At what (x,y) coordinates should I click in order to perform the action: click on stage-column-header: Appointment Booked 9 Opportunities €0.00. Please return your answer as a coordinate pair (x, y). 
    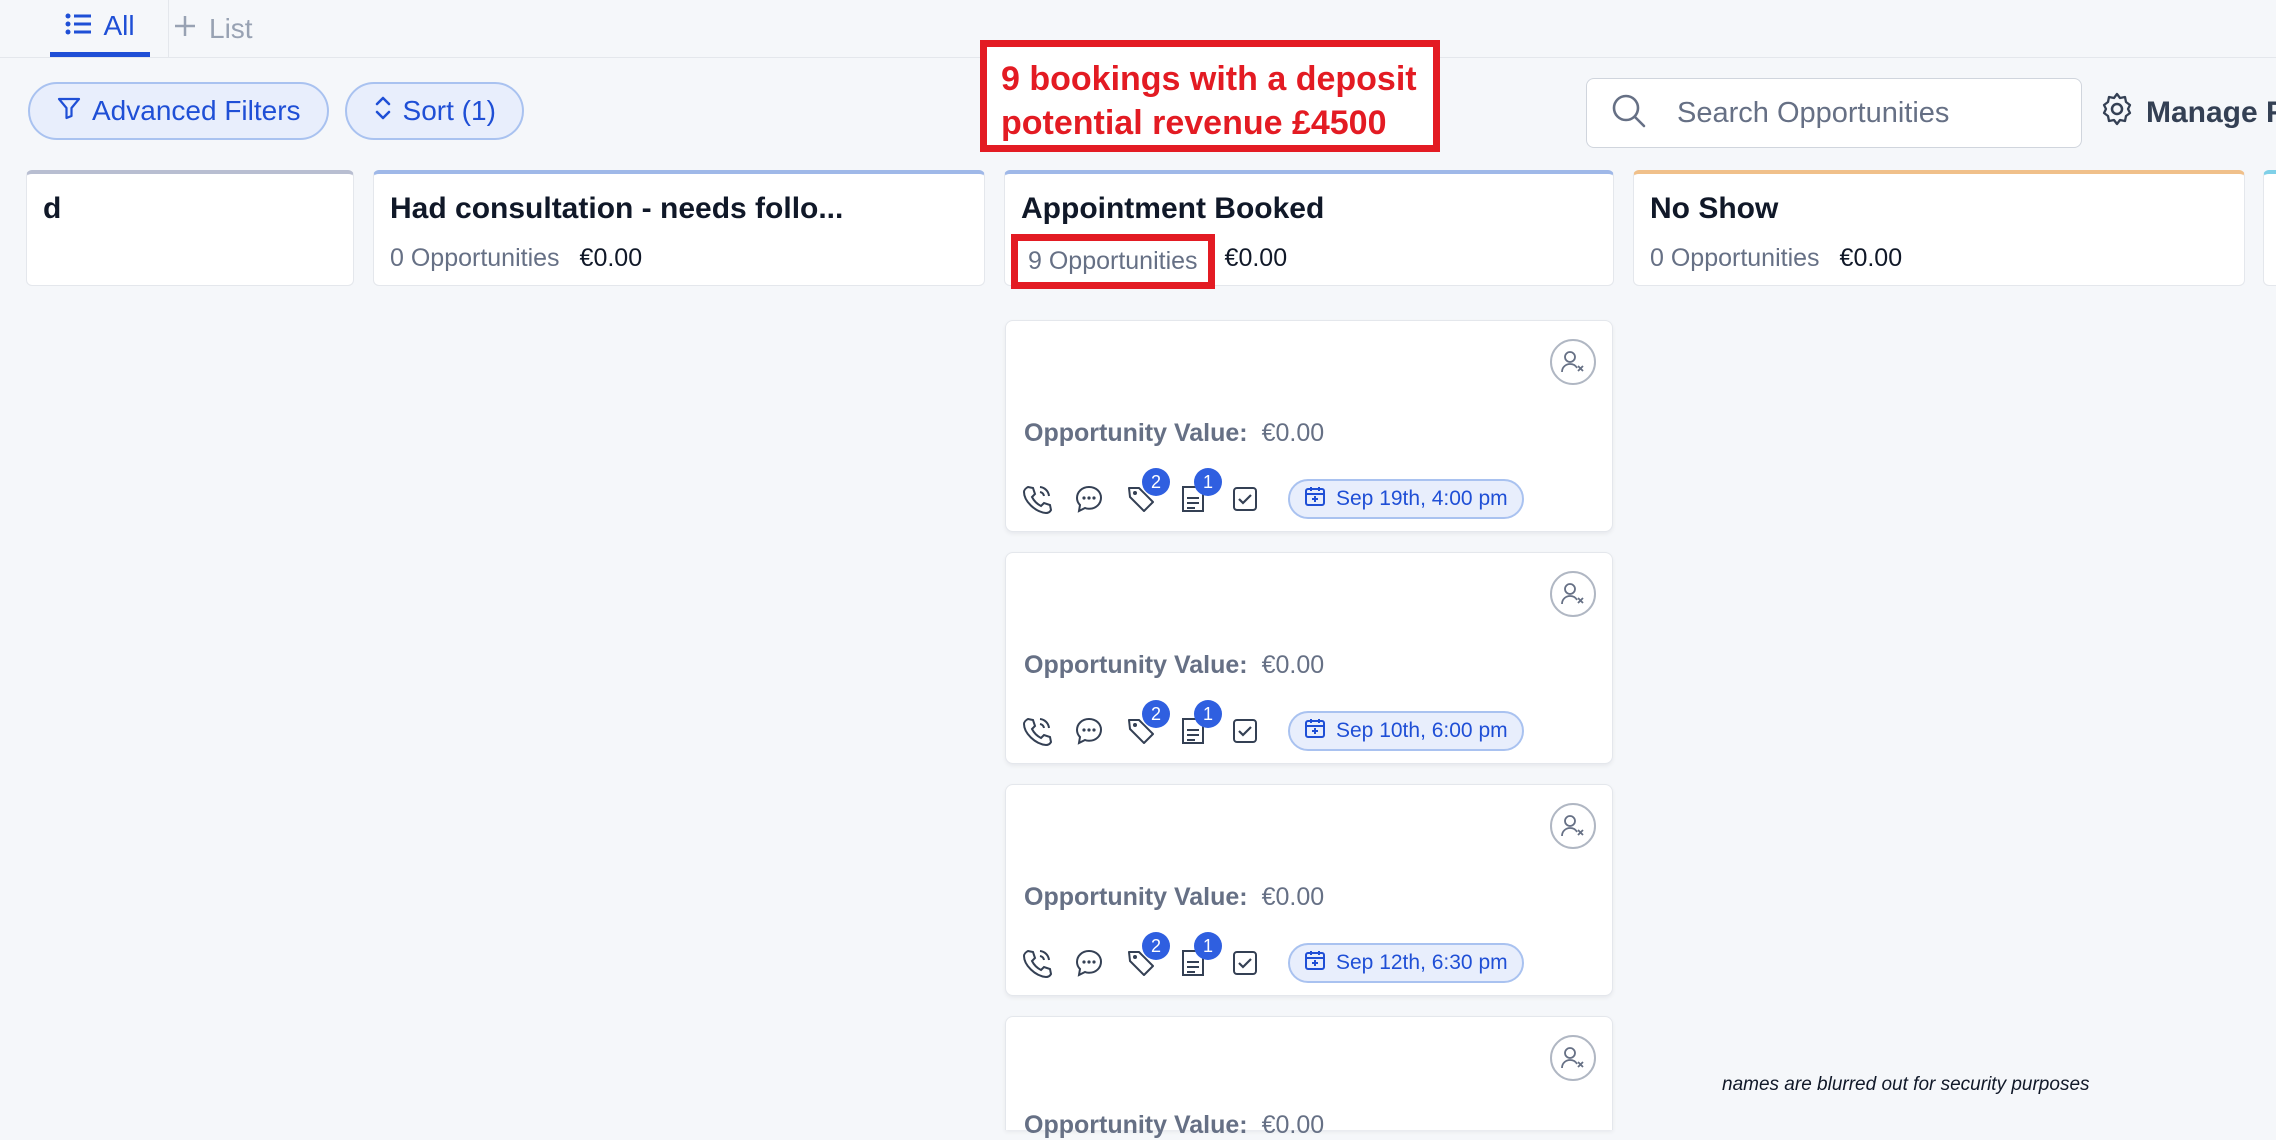
    Looking at the image, I should click on (1309, 229).